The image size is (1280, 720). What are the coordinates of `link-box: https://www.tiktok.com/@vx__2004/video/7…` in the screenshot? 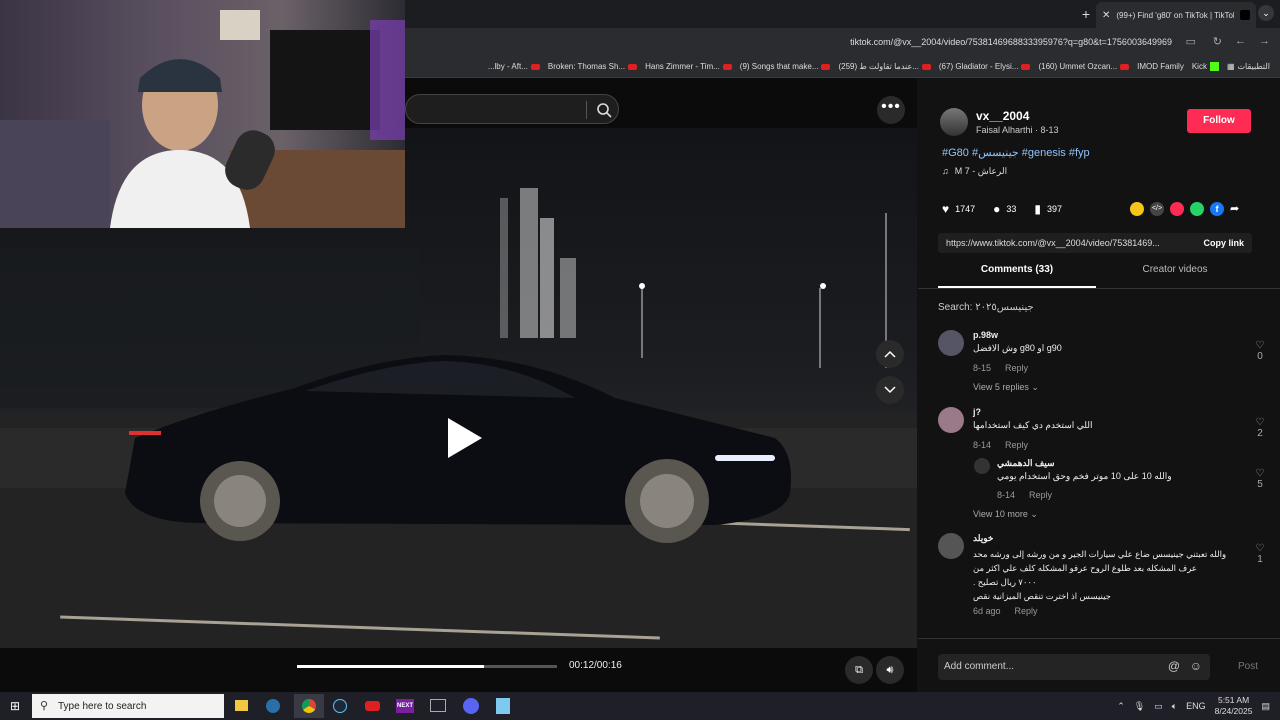 It's located at (1095, 243).